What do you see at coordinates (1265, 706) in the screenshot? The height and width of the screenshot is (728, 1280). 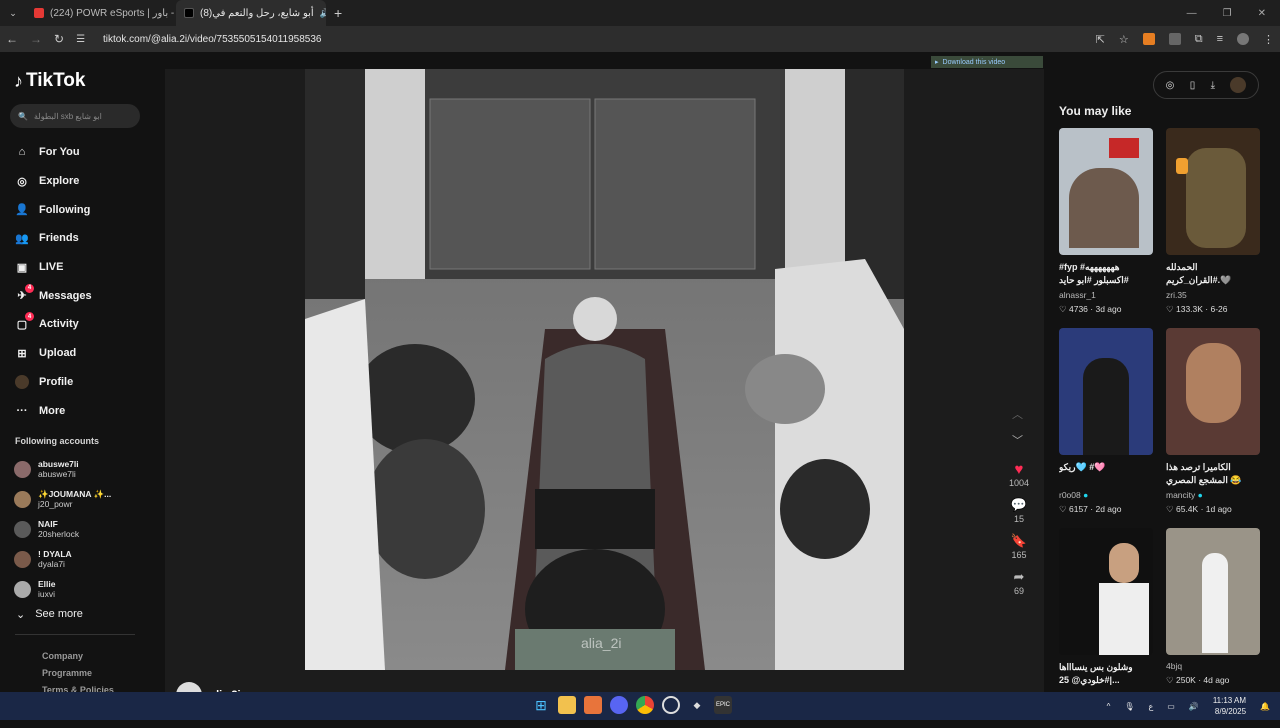 I see `notifications-icon: 🔔` at bounding box center [1265, 706].